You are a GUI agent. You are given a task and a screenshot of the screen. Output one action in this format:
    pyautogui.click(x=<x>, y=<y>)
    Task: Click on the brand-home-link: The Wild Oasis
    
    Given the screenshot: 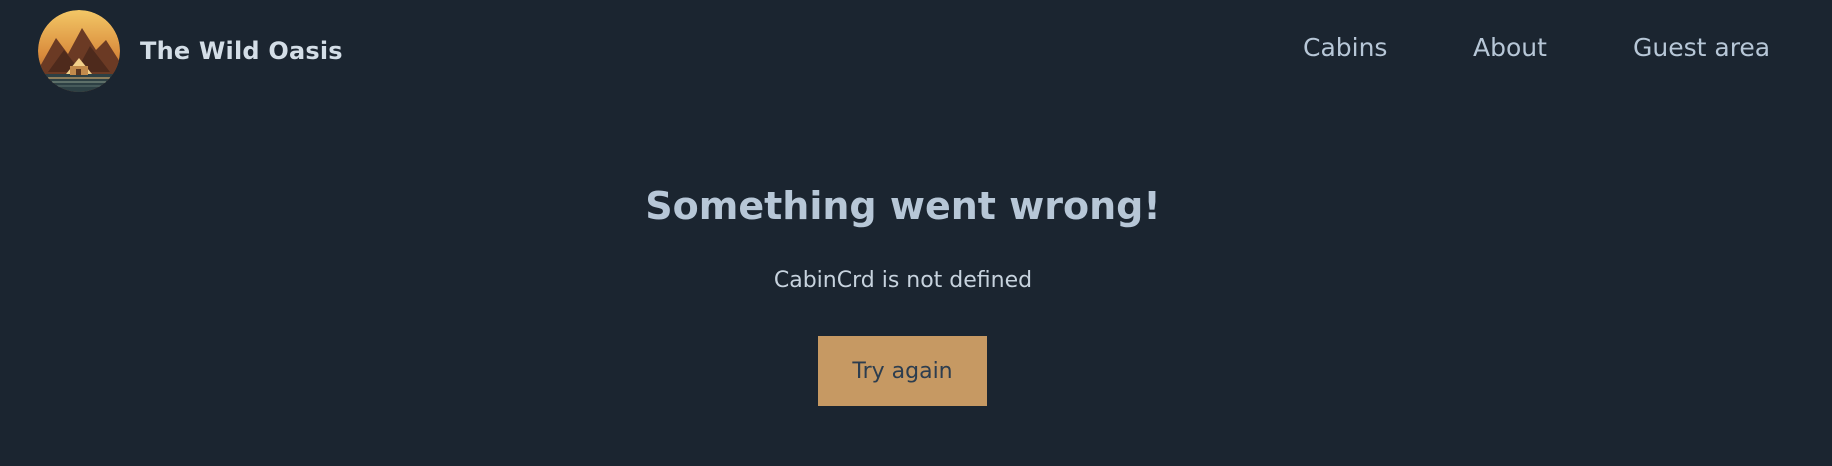 What is the action you would take?
    pyautogui.click(x=190, y=51)
    